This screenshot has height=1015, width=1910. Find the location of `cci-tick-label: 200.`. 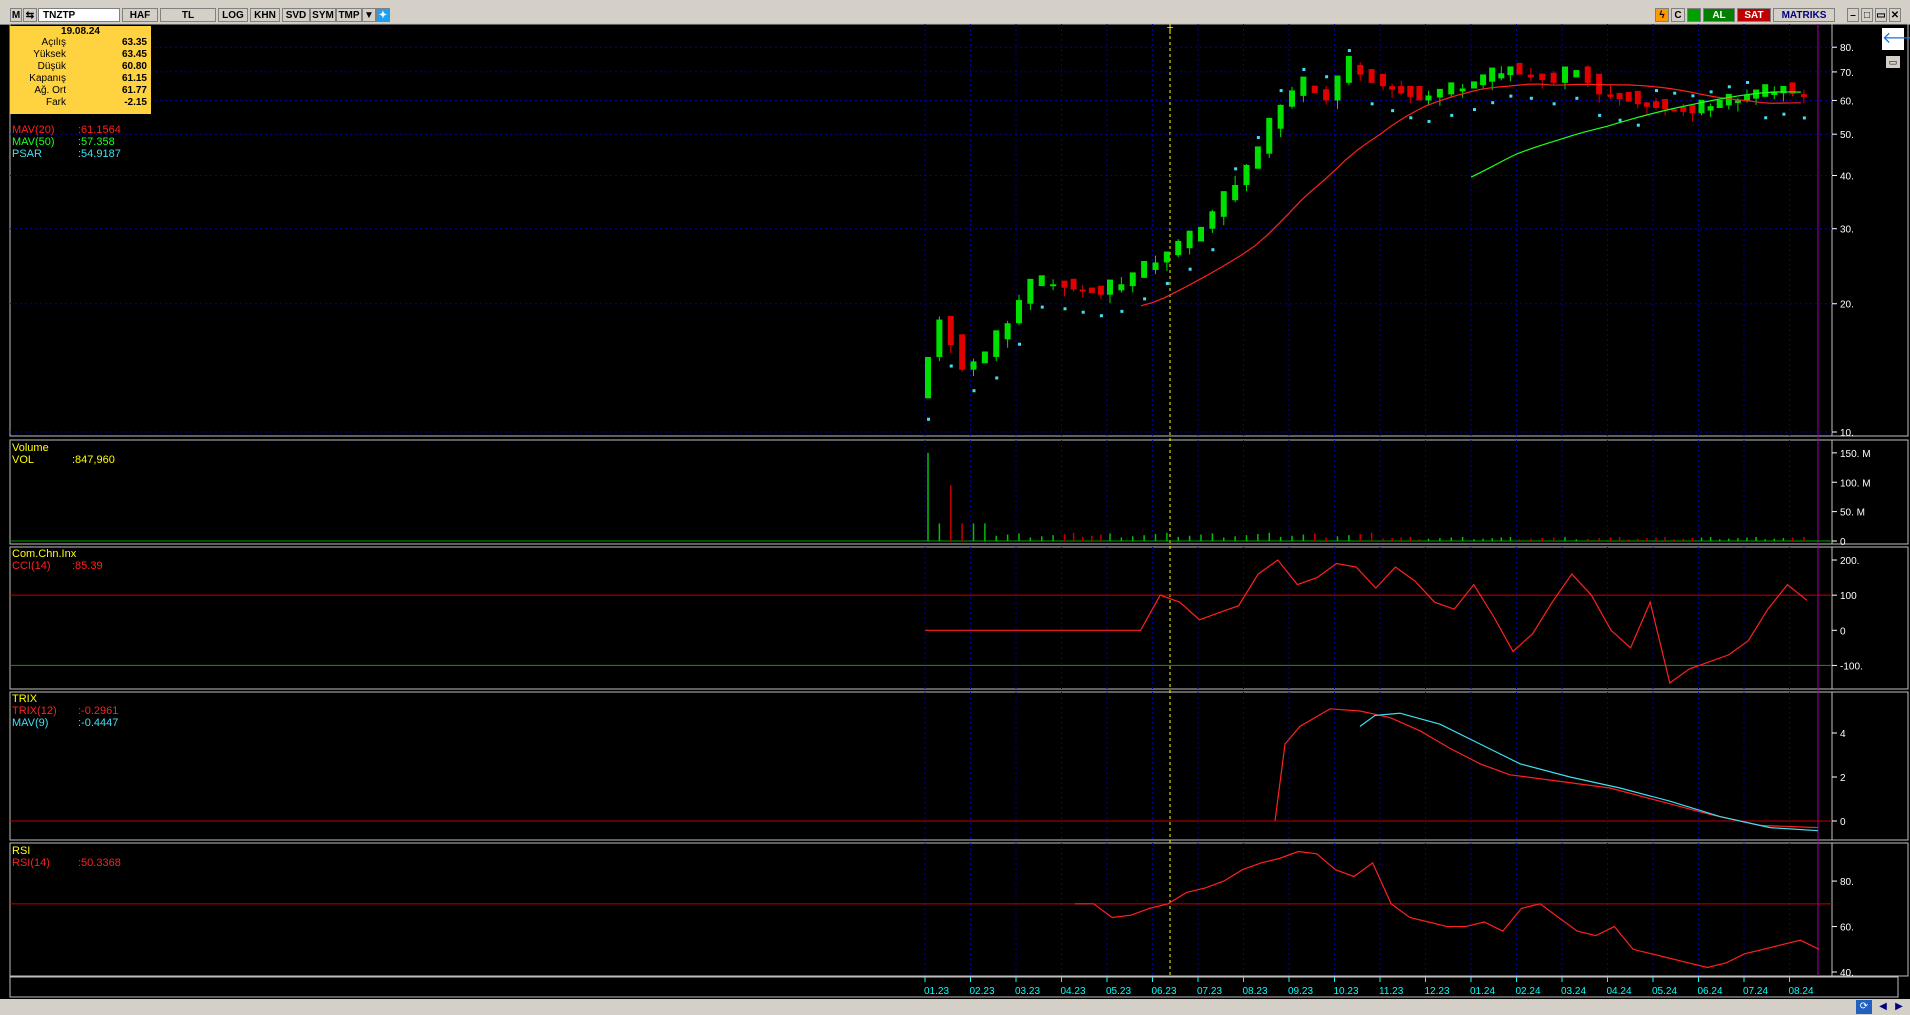

cci-tick-label: 200. is located at coordinates (1849, 561).